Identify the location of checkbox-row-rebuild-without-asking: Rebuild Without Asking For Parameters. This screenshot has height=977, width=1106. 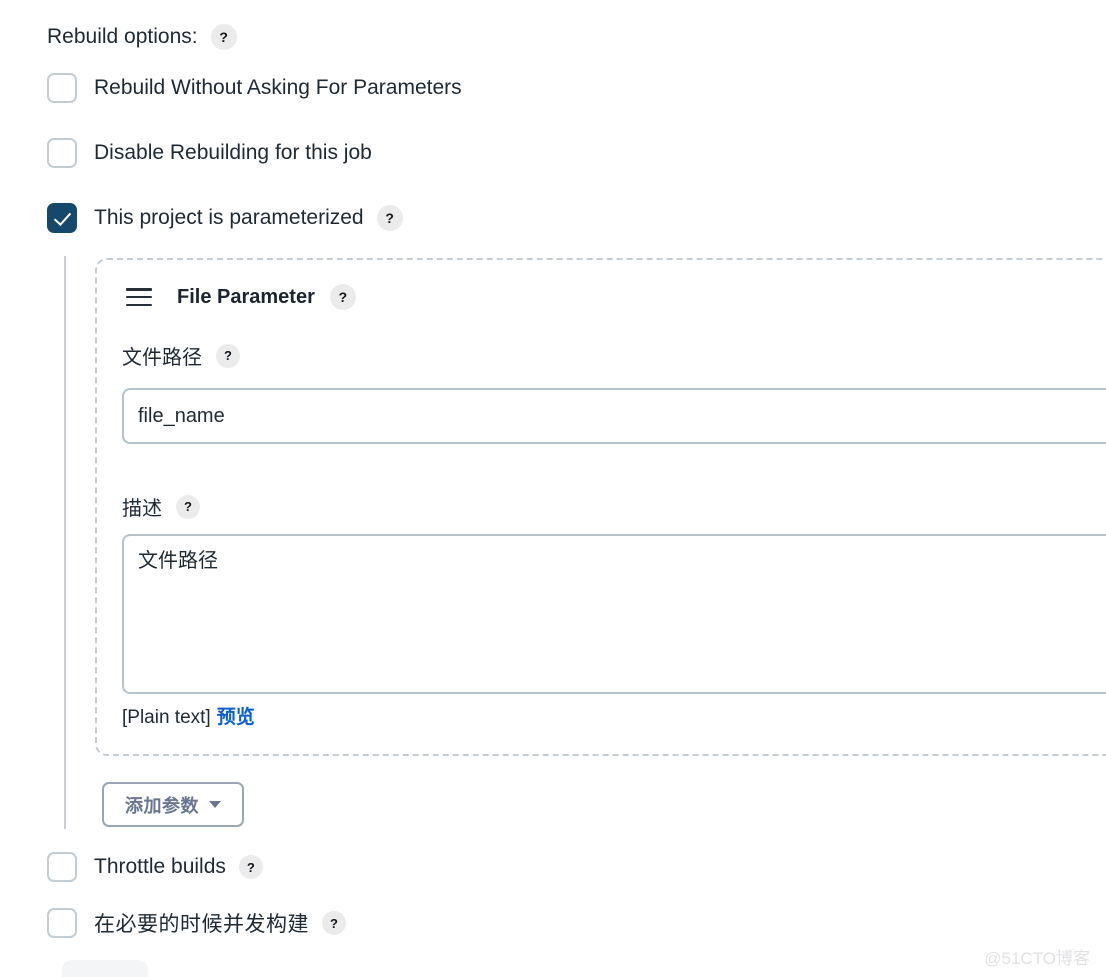
(254, 88).